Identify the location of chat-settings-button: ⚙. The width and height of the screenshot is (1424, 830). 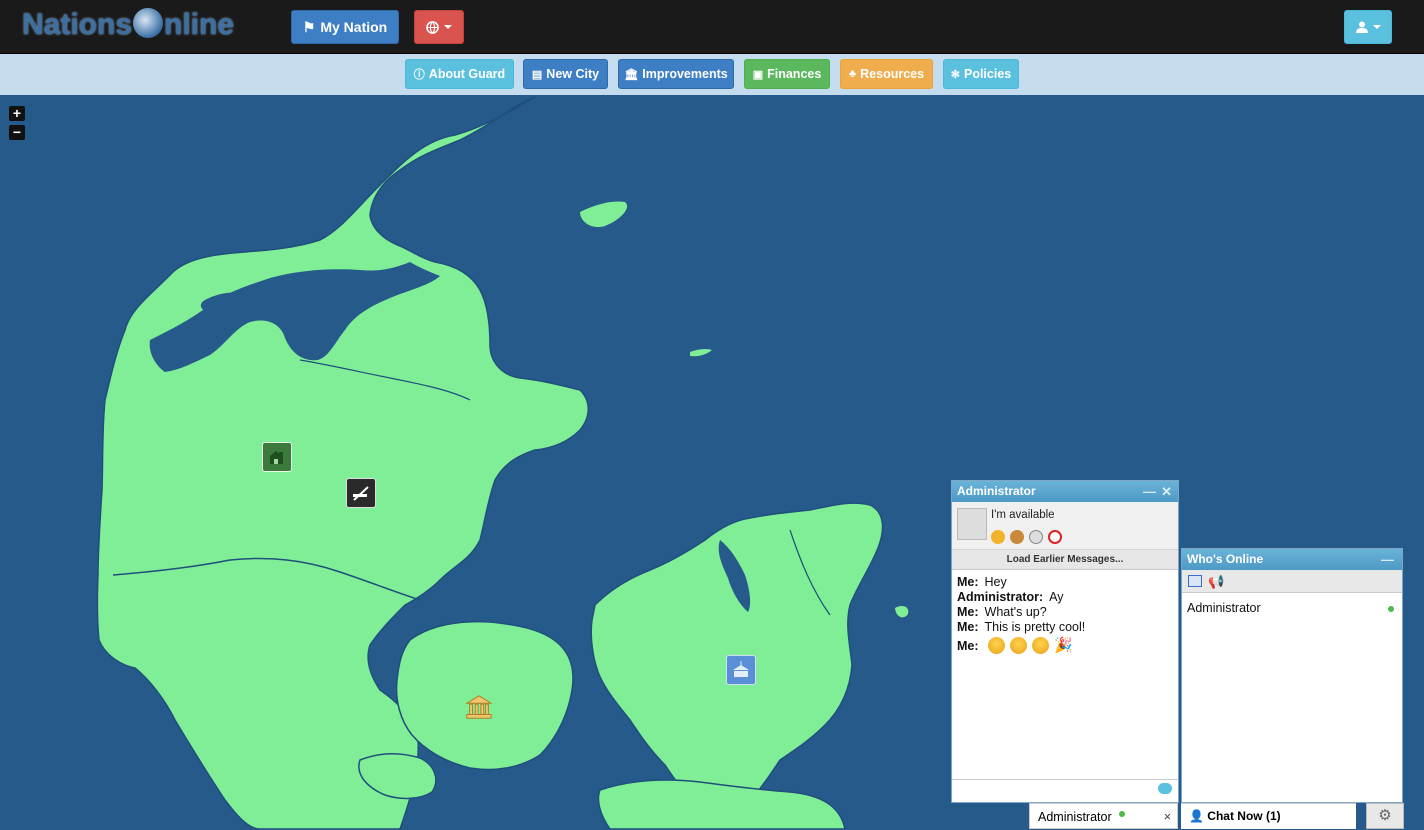
(1385, 816).